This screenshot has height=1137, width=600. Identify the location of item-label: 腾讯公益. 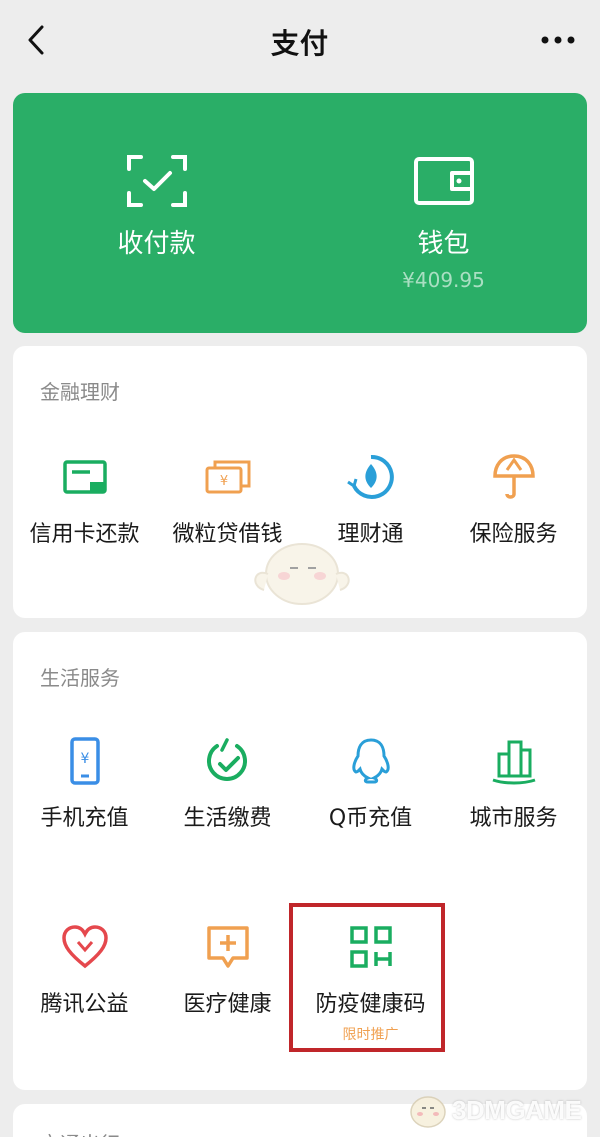
(84, 1004).